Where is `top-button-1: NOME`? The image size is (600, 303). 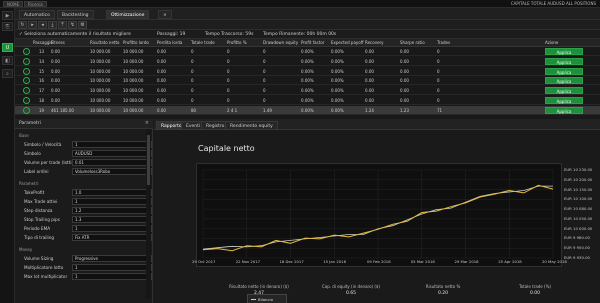
top-button-1: NOME is located at coordinates (13, 4).